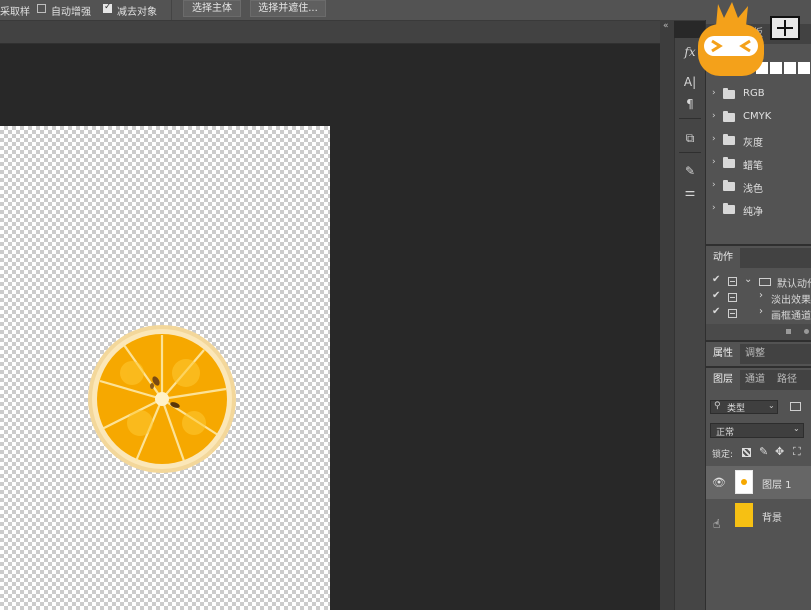  Describe the element at coordinates (758, 482) in the screenshot. I see `layer-row-selected: 👁 图层 1` at that location.